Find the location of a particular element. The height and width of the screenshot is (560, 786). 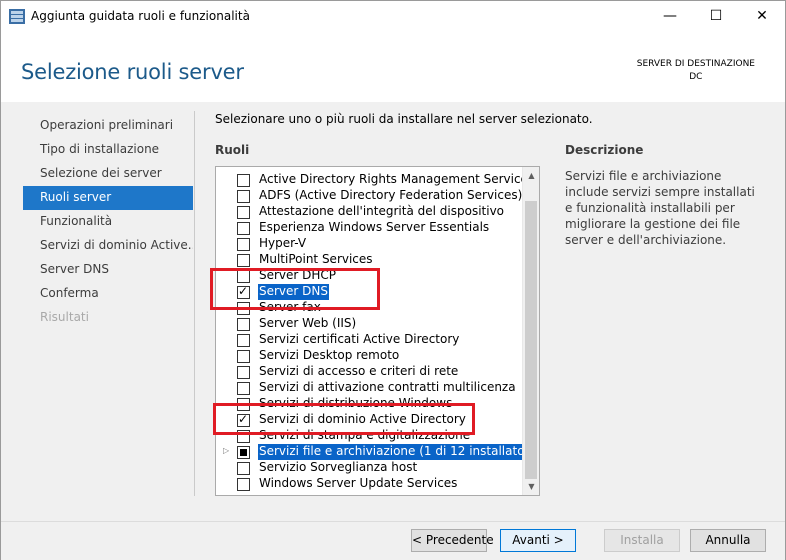

role-label: Hyper-V is located at coordinates (282, 244).